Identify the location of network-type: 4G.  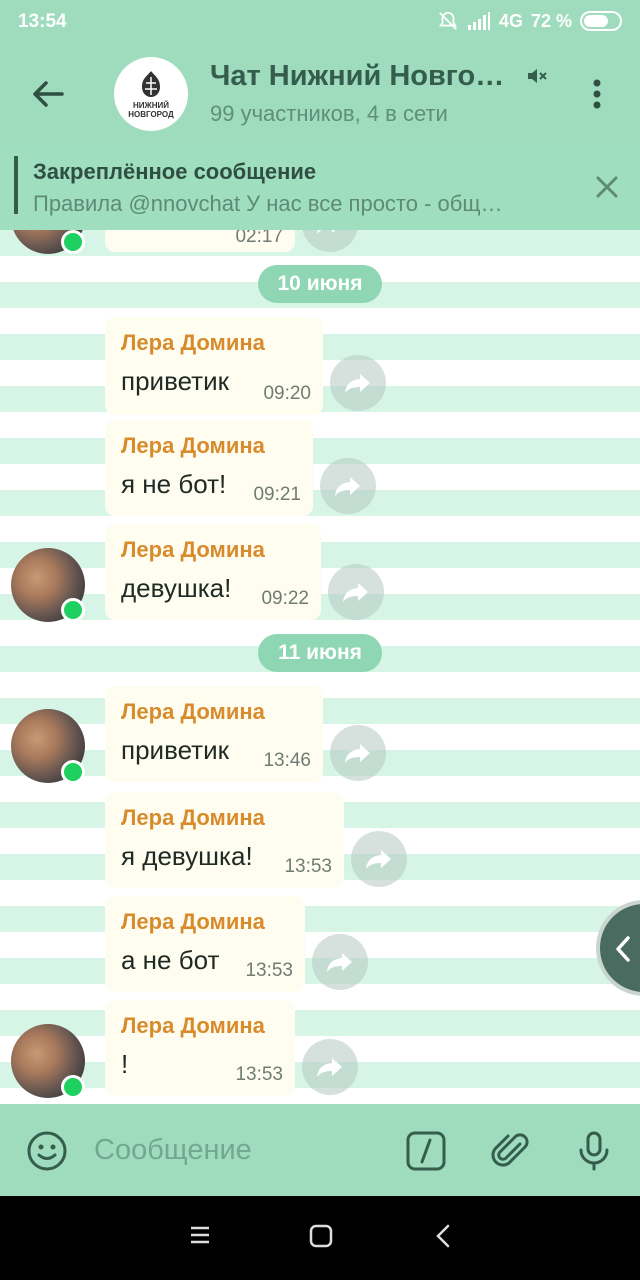
(510, 20).